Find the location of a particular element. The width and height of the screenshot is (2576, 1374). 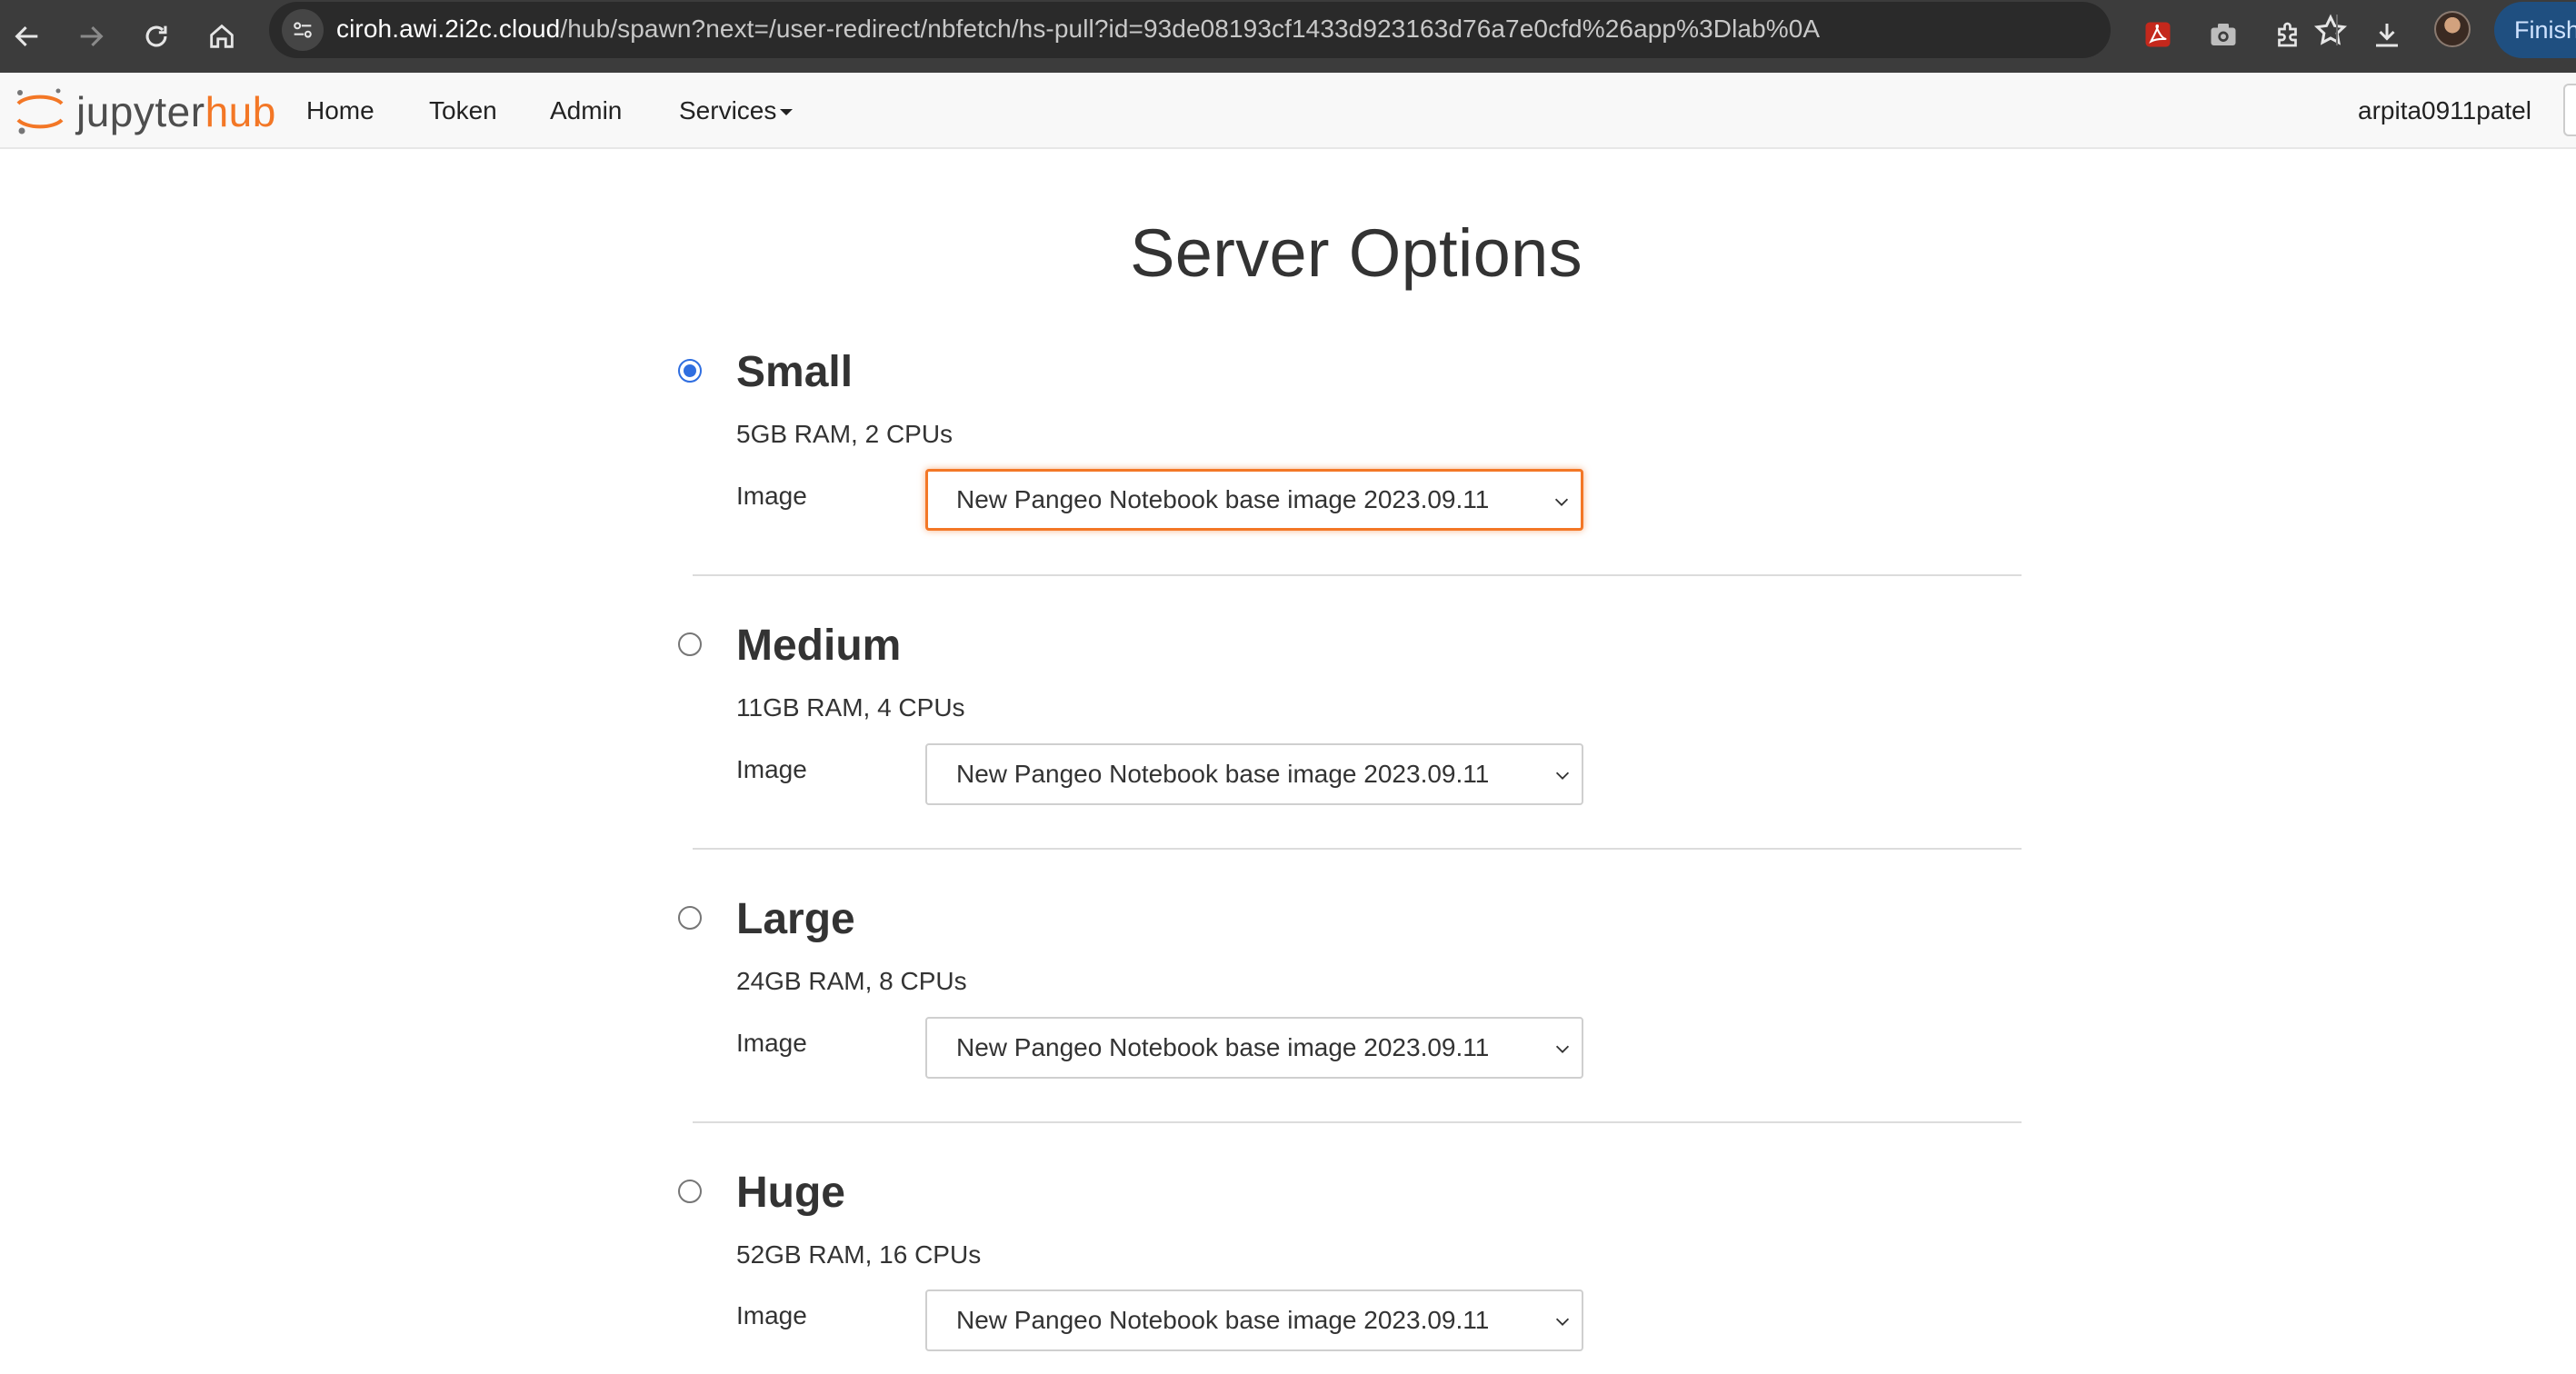

jupyter-logo-icon is located at coordinates (40, 111).